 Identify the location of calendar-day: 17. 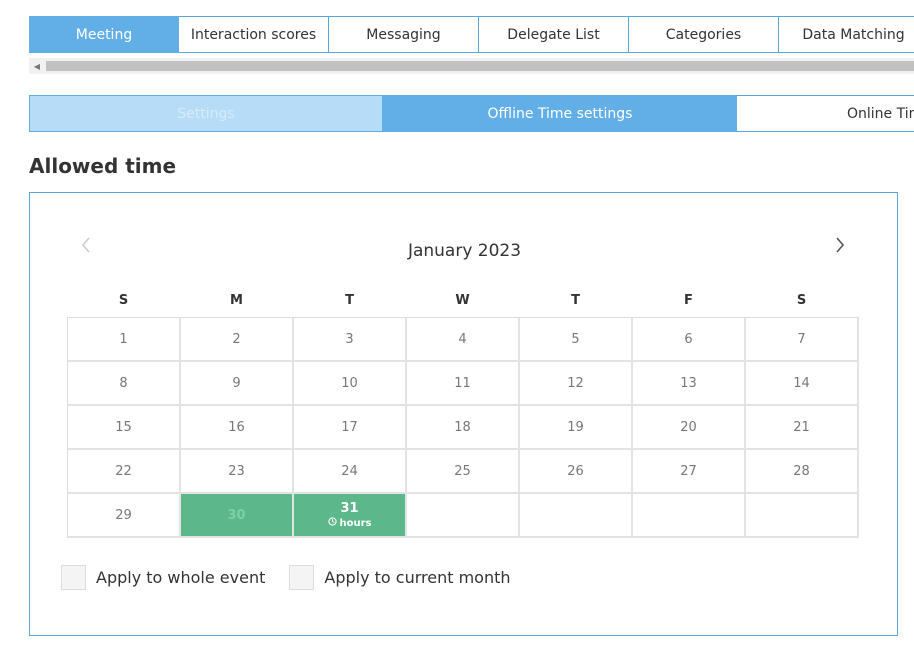
(350, 428).